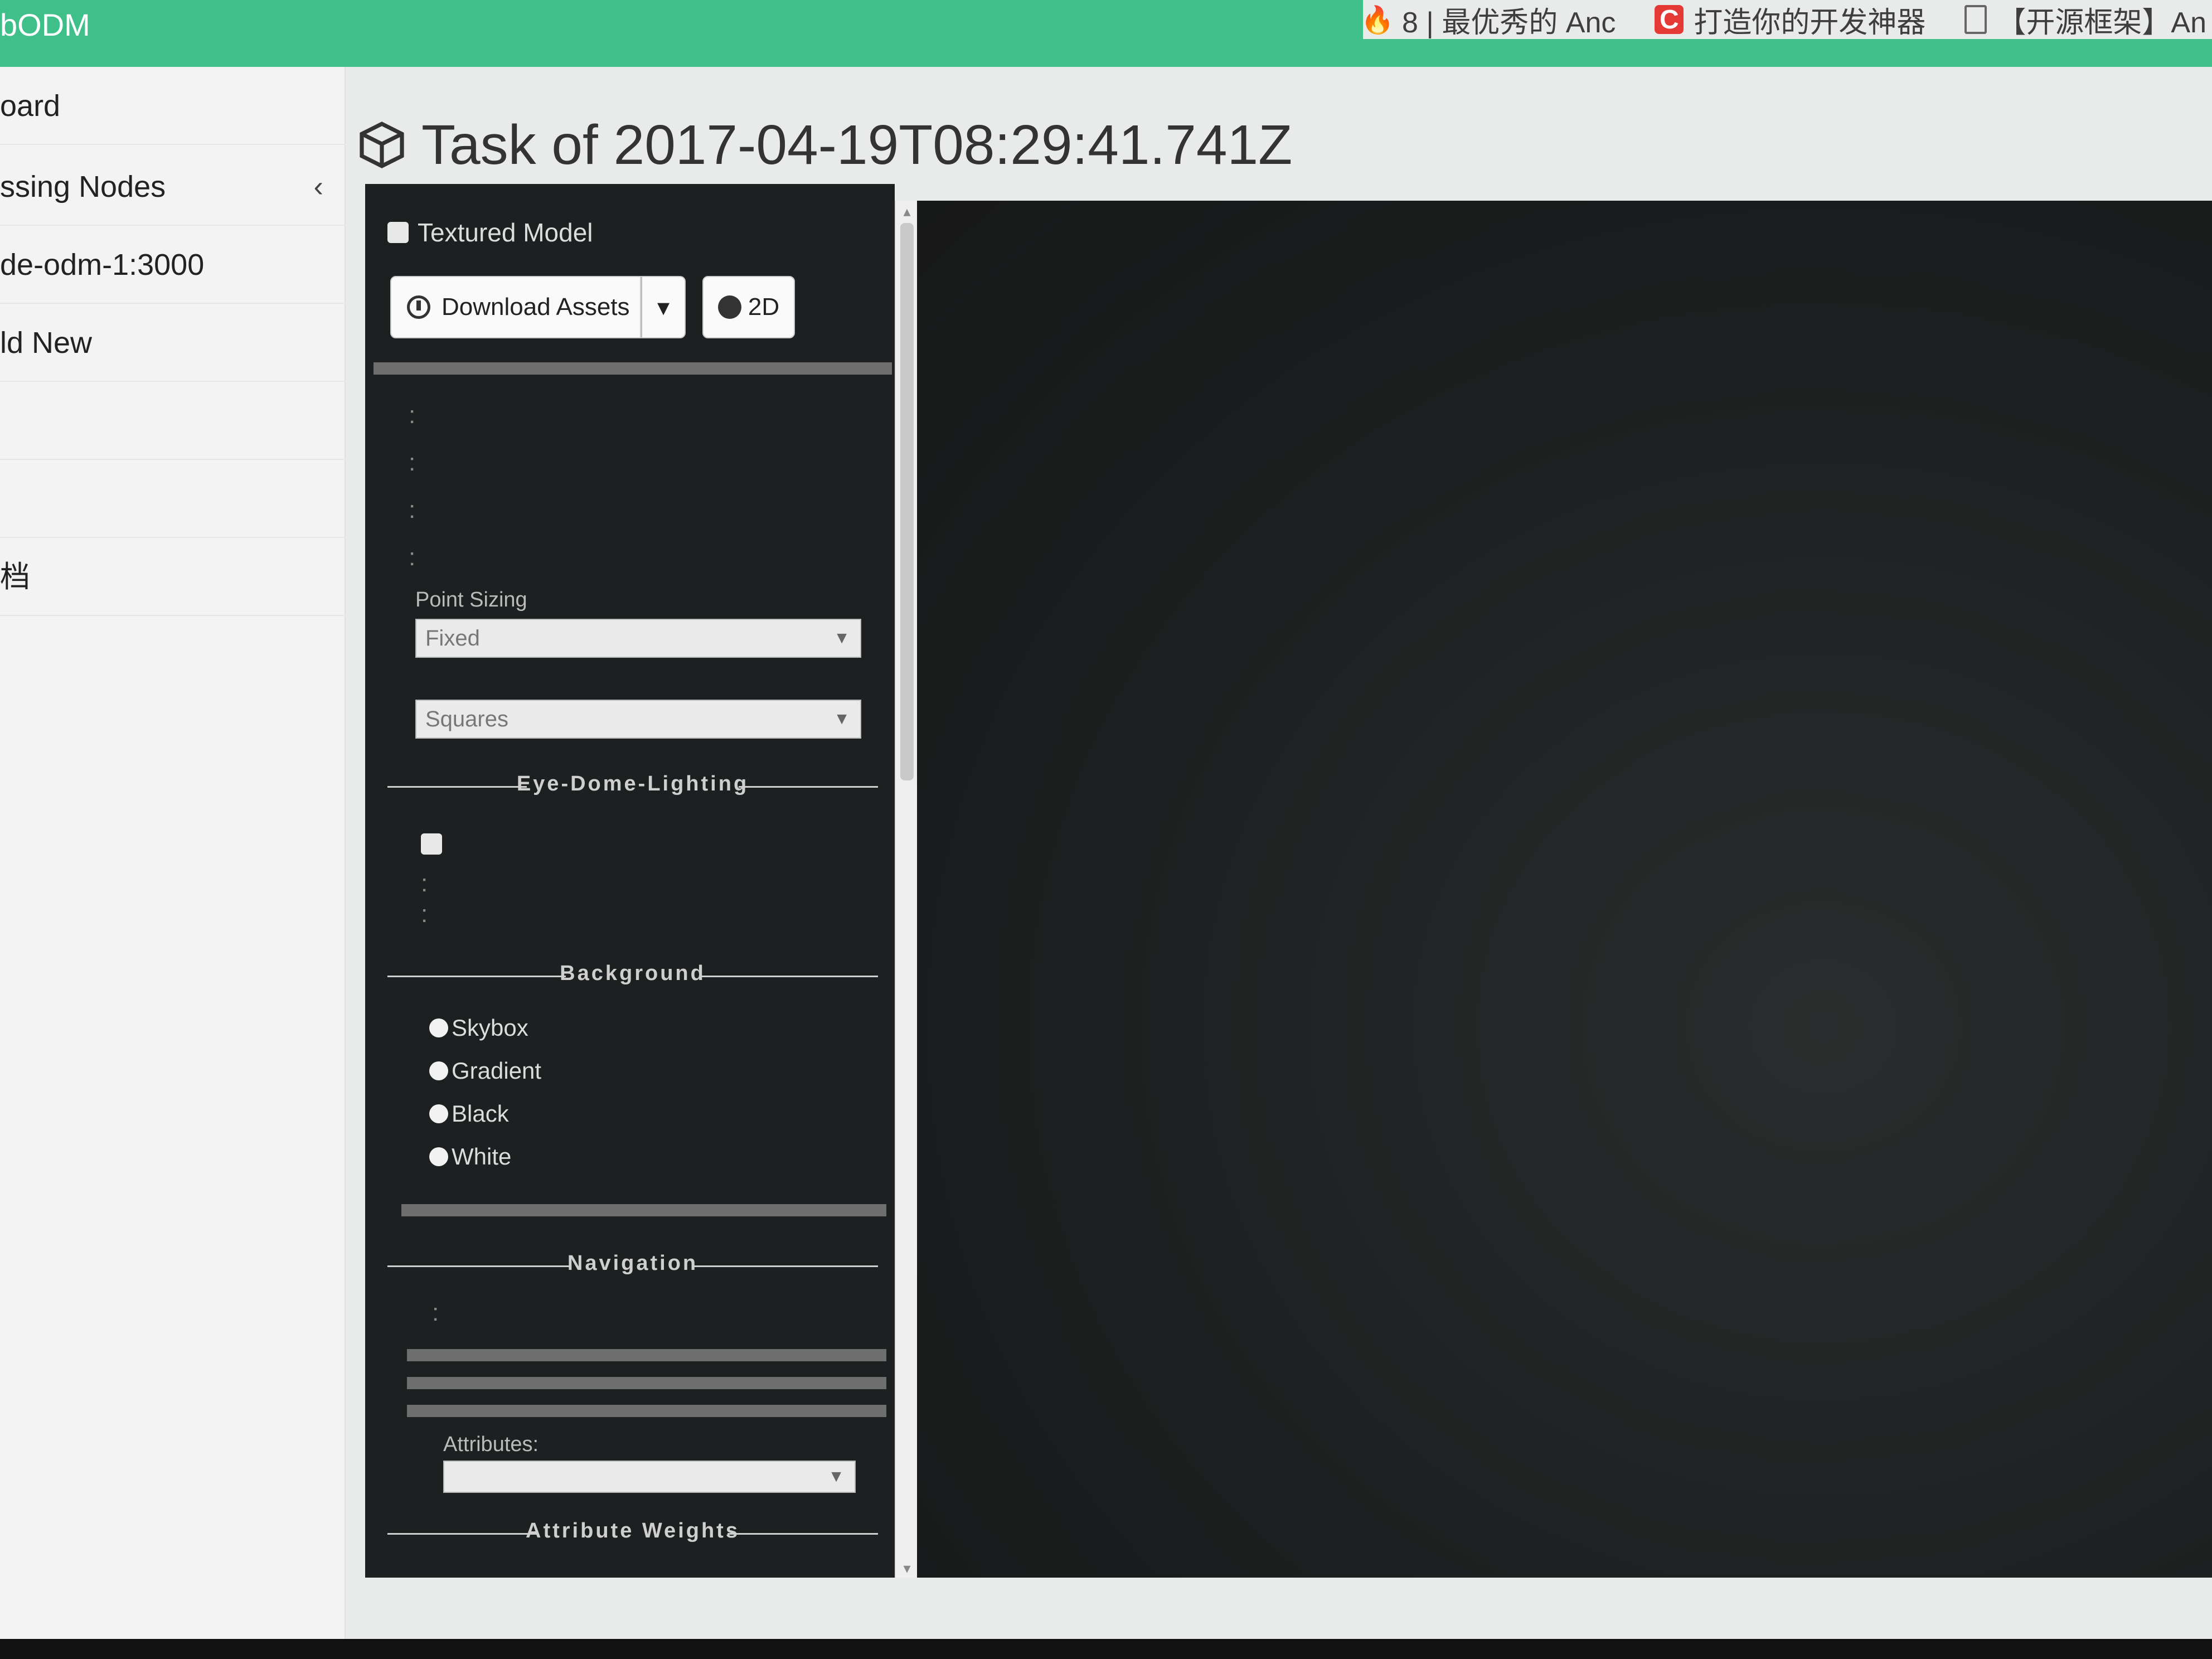 The height and width of the screenshot is (1659, 2212). Describe the element at coordinates (497, 1071) in the screenshot. I see `radio-label: Gradient` at that location.